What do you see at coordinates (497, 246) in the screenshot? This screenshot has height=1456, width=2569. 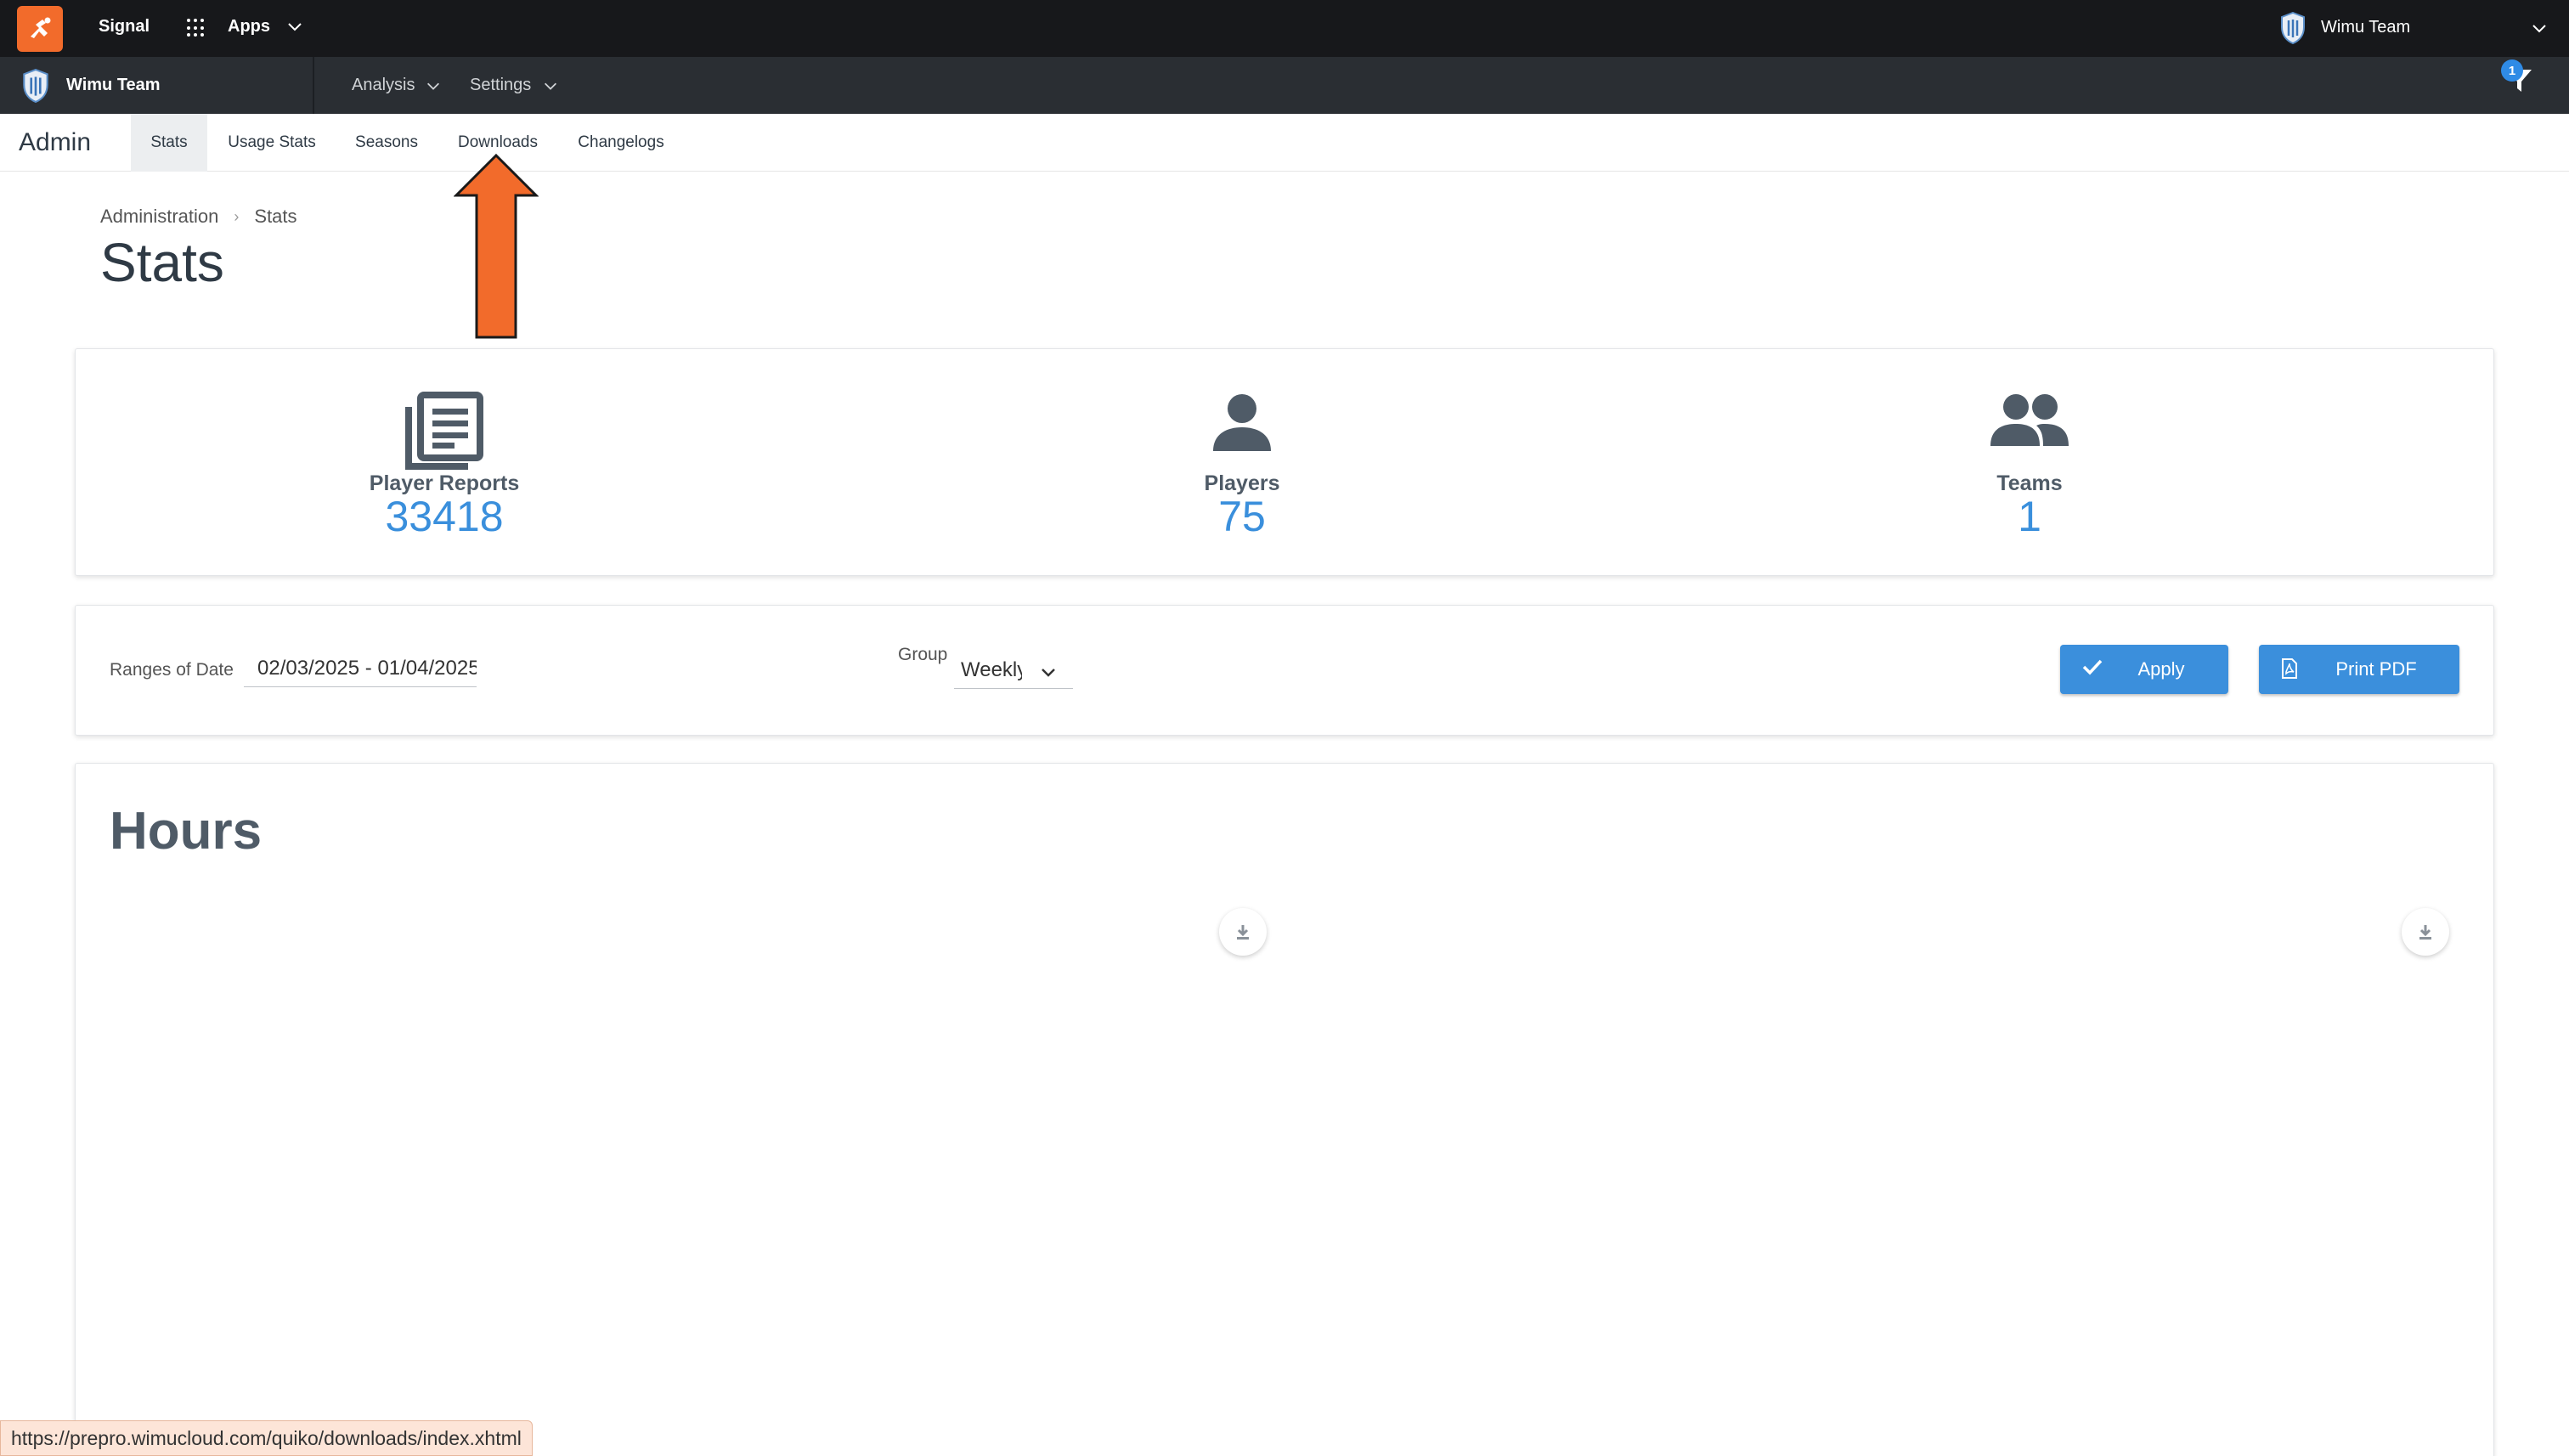 I see `annotation-arrow-up-icon` at bounding box center [497, 246].